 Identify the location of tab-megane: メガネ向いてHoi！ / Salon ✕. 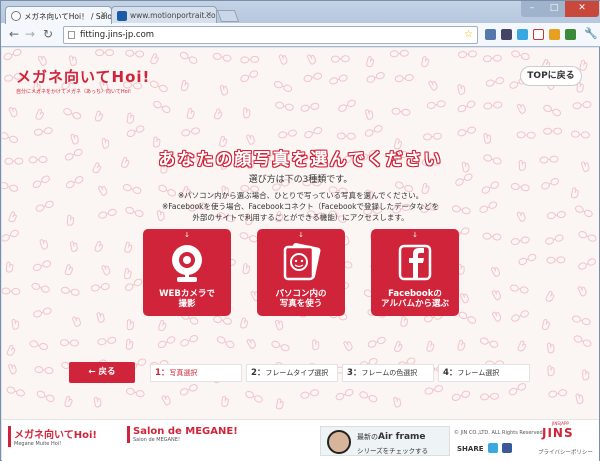
(58, 15).